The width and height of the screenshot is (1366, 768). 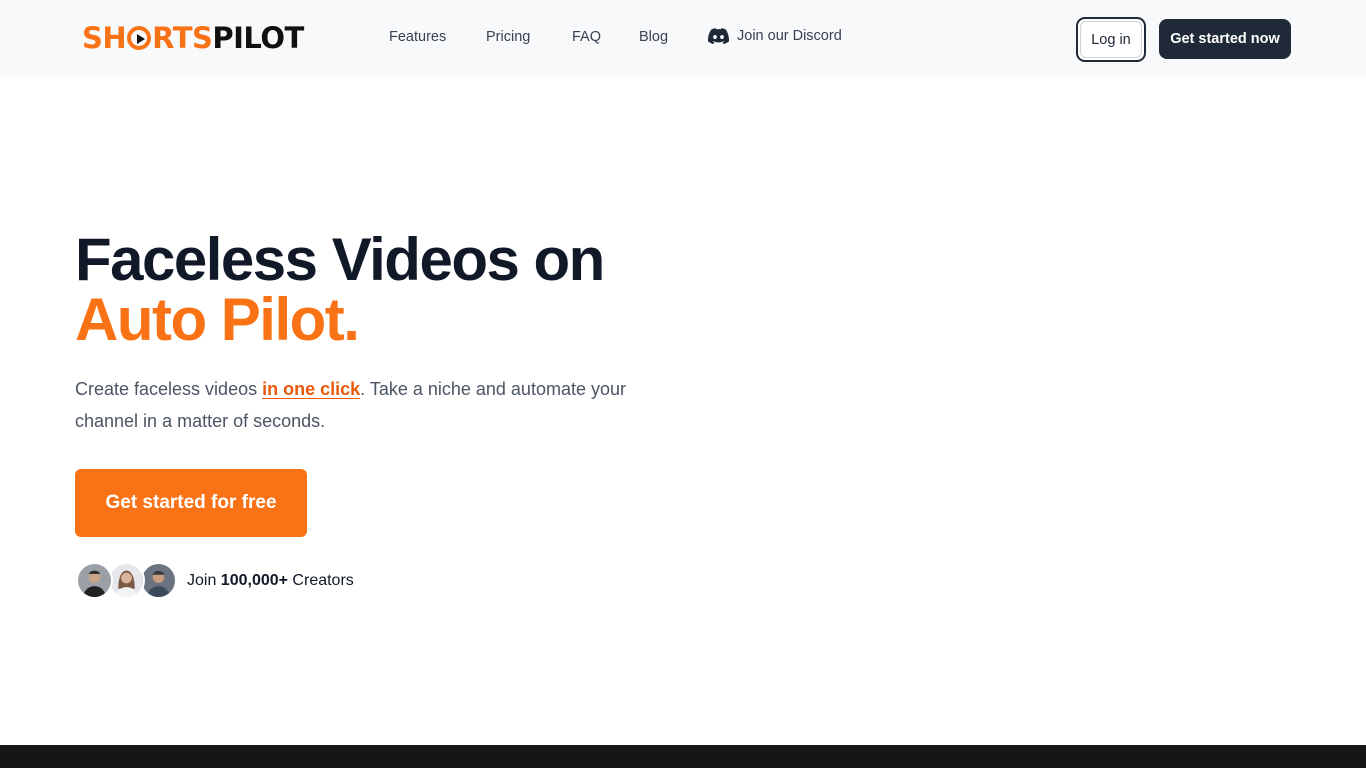 I want to click on dark-section-edge, so click(x=683, y=756).